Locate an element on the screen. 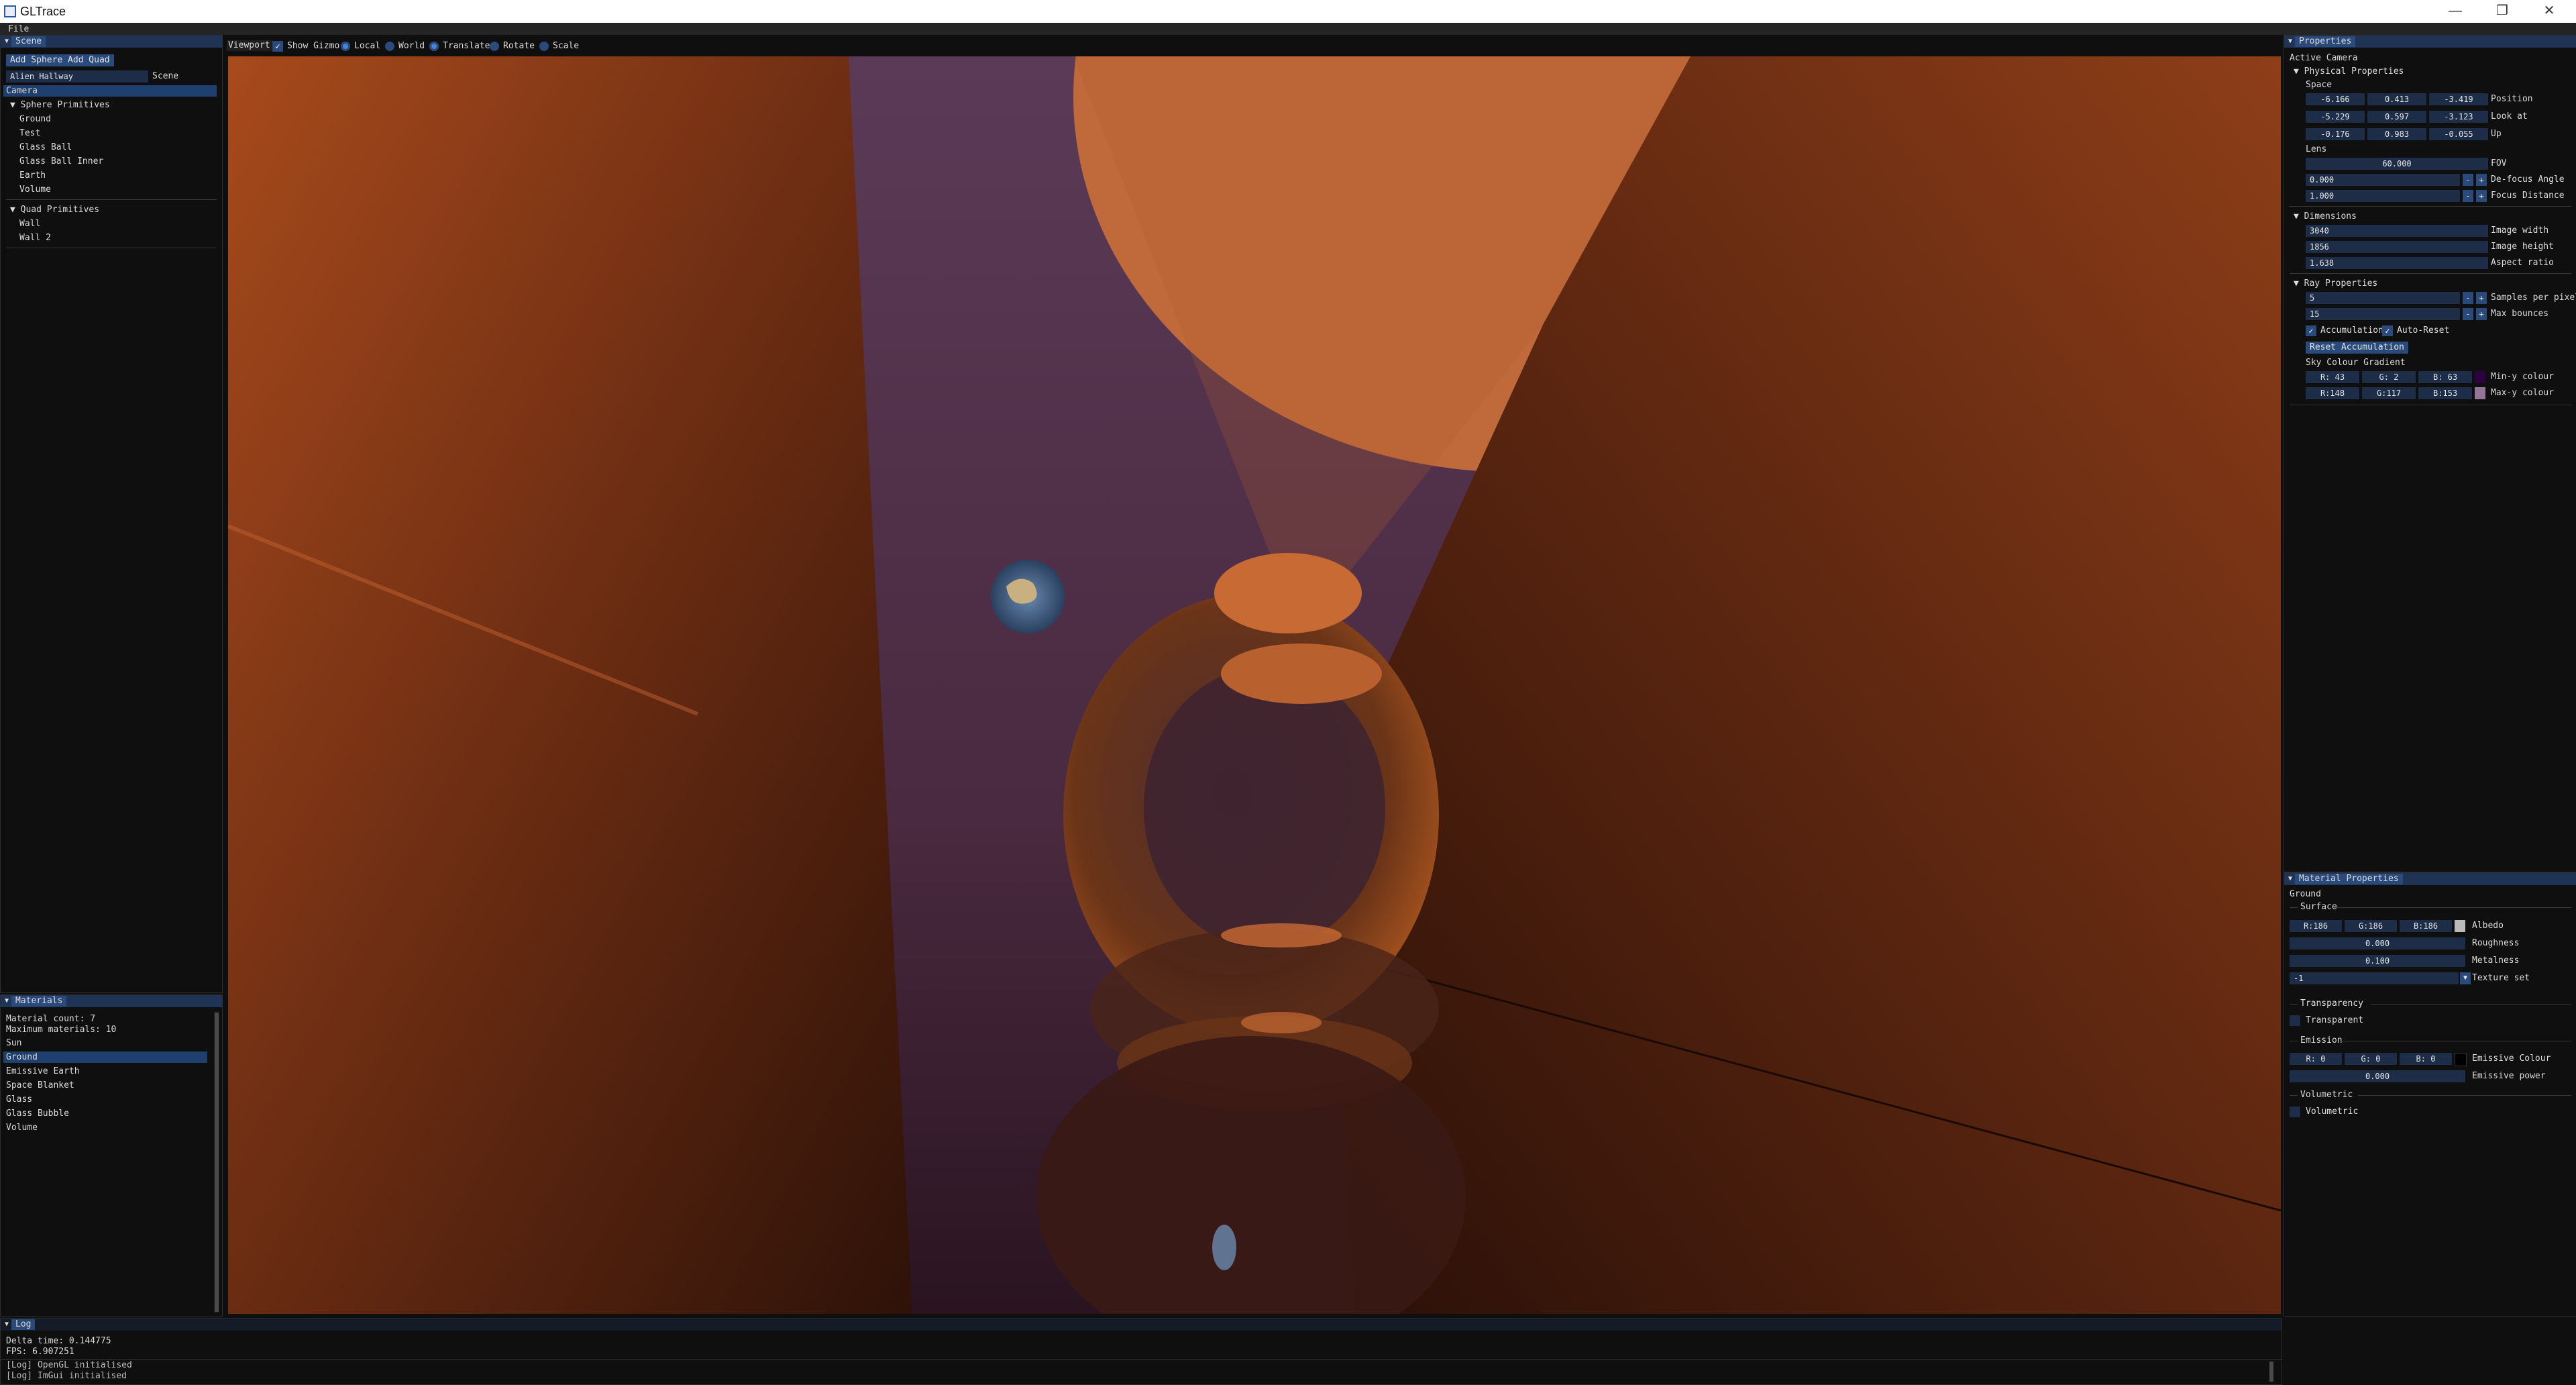  accumulation-checkbox: ✓ is located at coordinates (2311, 330).